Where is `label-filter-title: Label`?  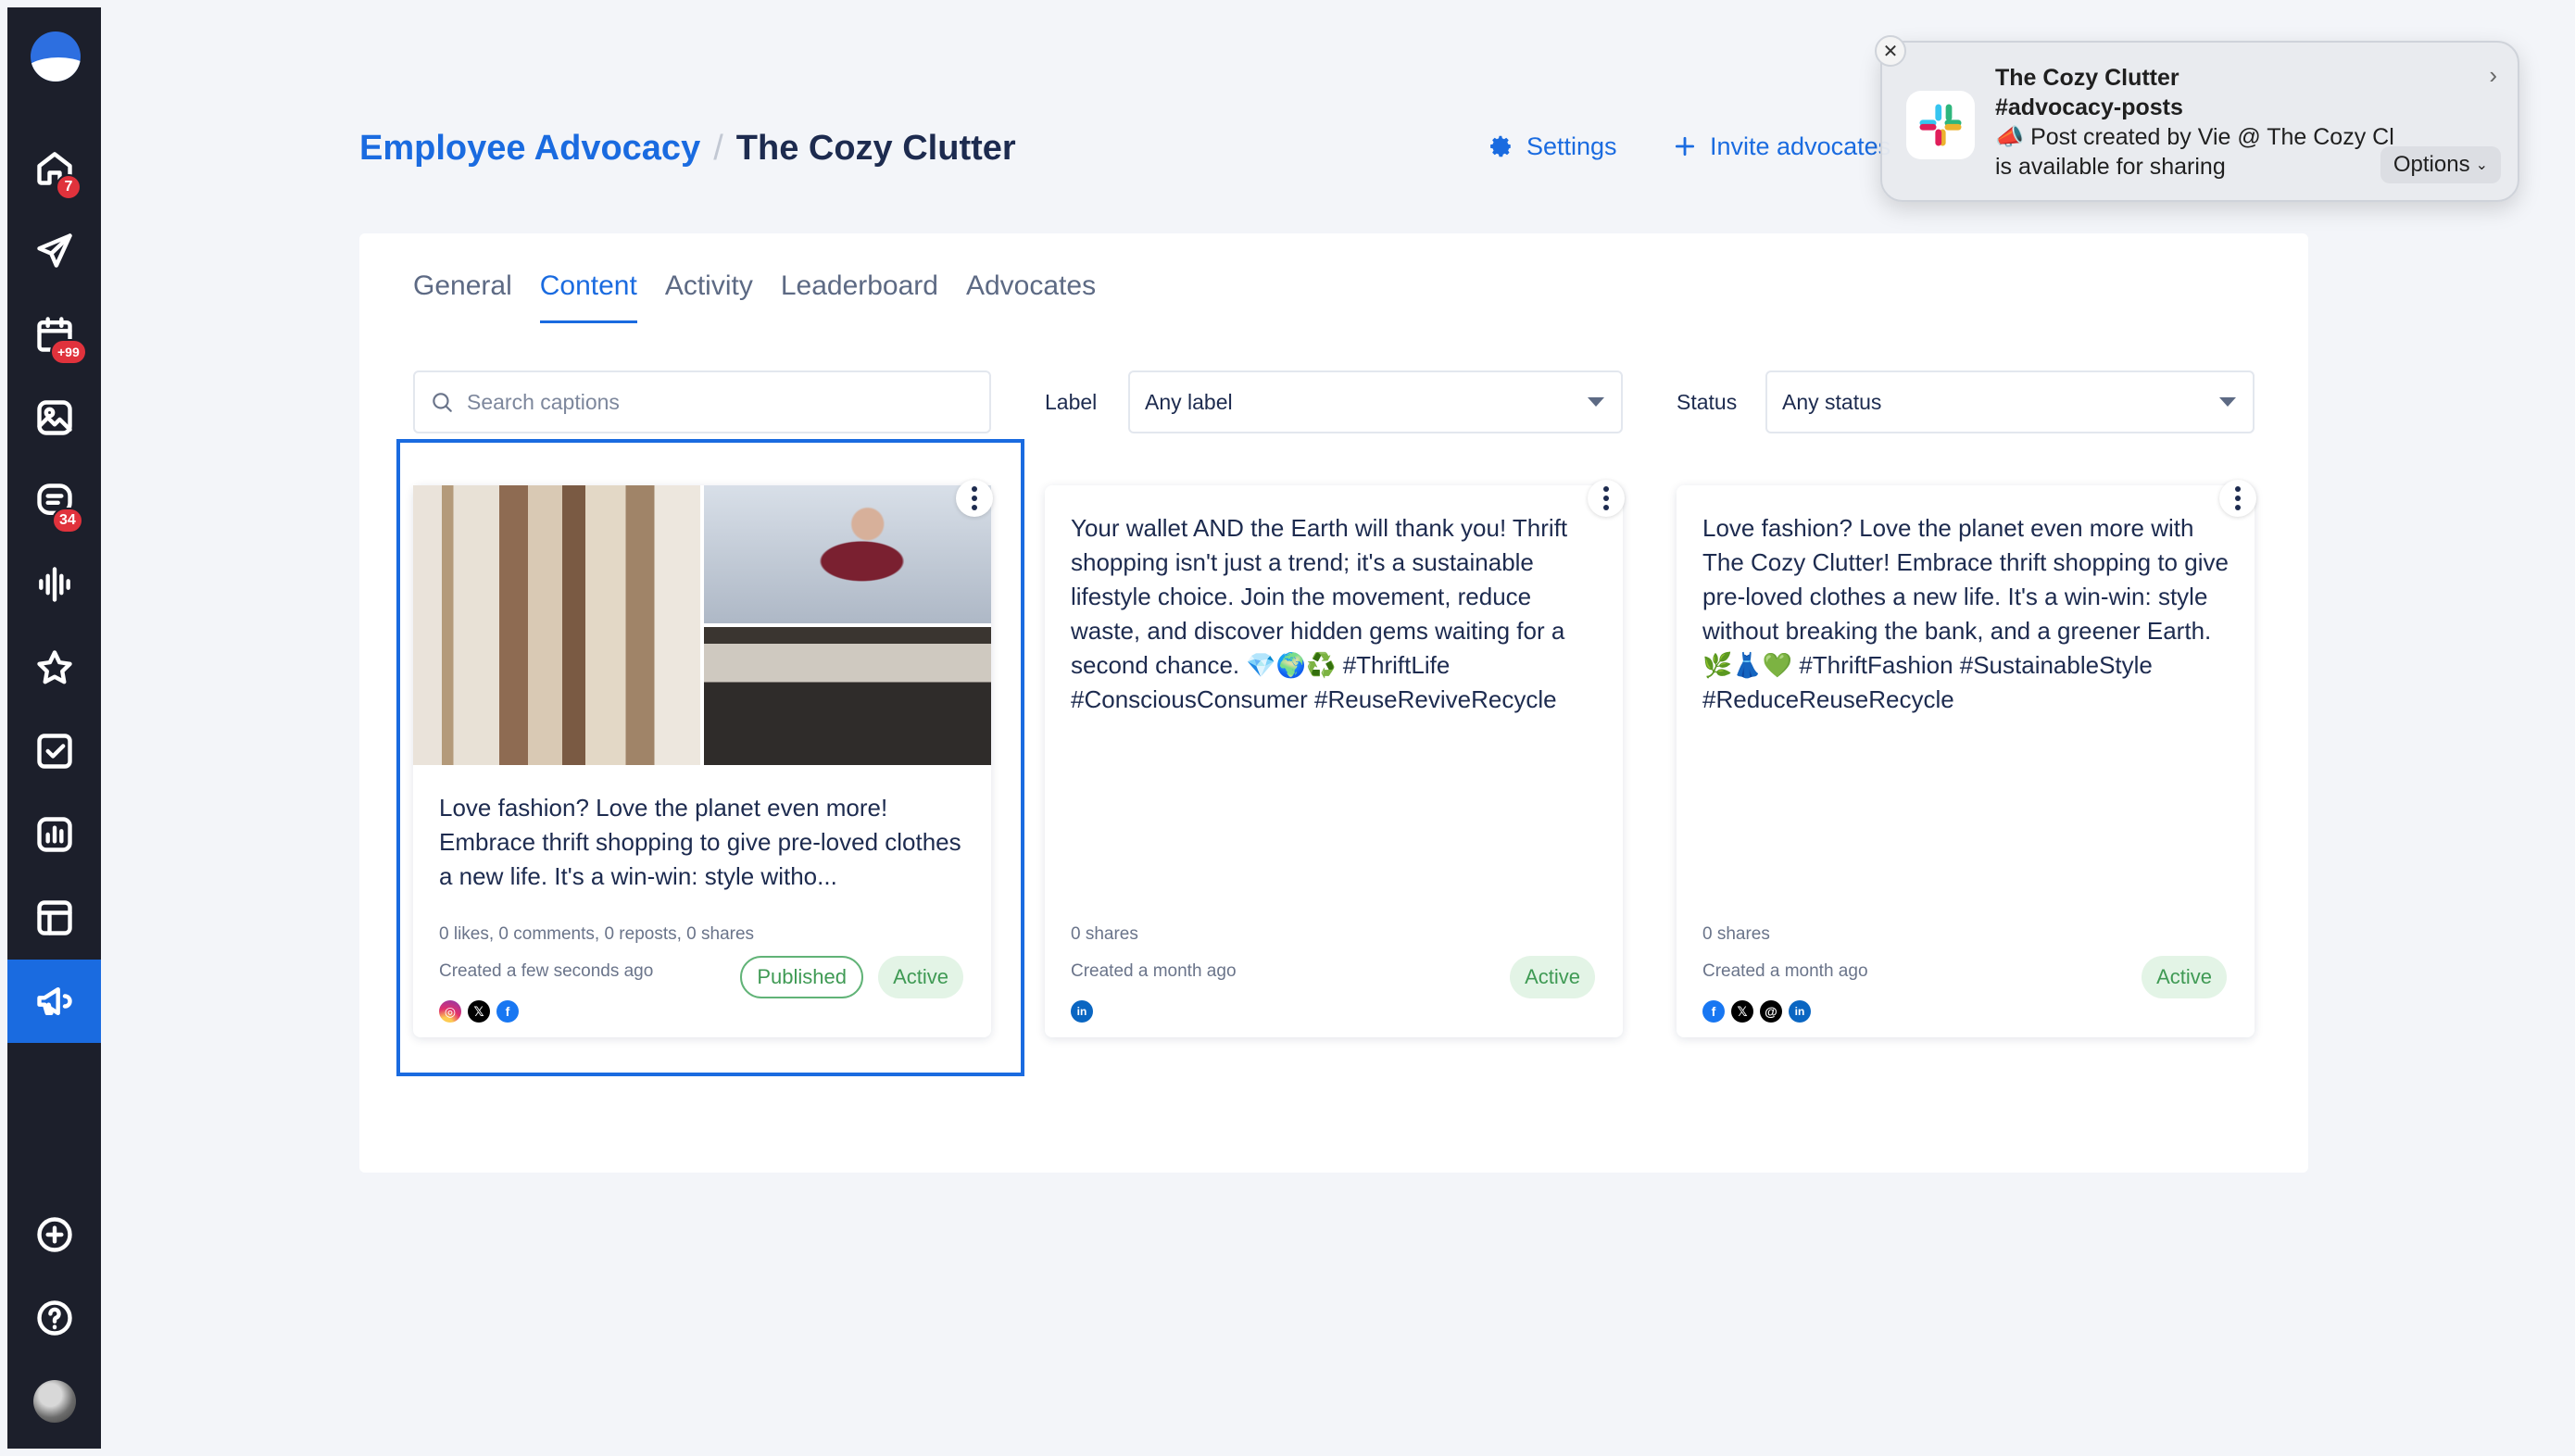 label-filter-title: Label is located at coordinates (1072, 401).